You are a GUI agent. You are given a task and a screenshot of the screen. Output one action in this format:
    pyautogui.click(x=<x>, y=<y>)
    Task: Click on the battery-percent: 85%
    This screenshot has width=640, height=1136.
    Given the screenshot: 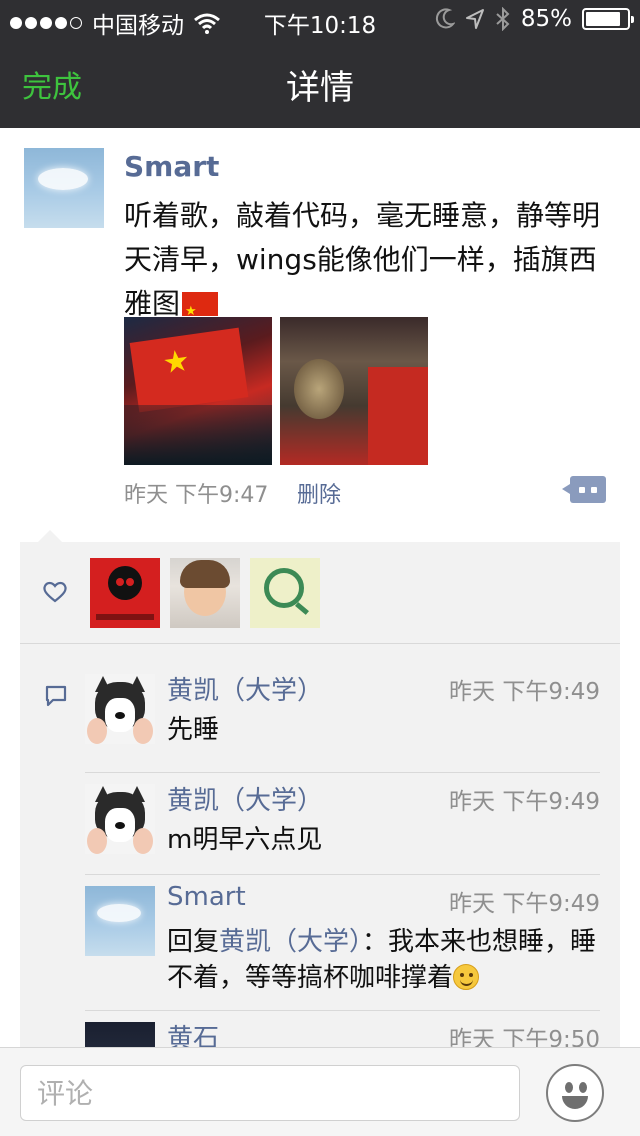 What is the action you would take?
    pyautogui.click(x=546, y=19)
    